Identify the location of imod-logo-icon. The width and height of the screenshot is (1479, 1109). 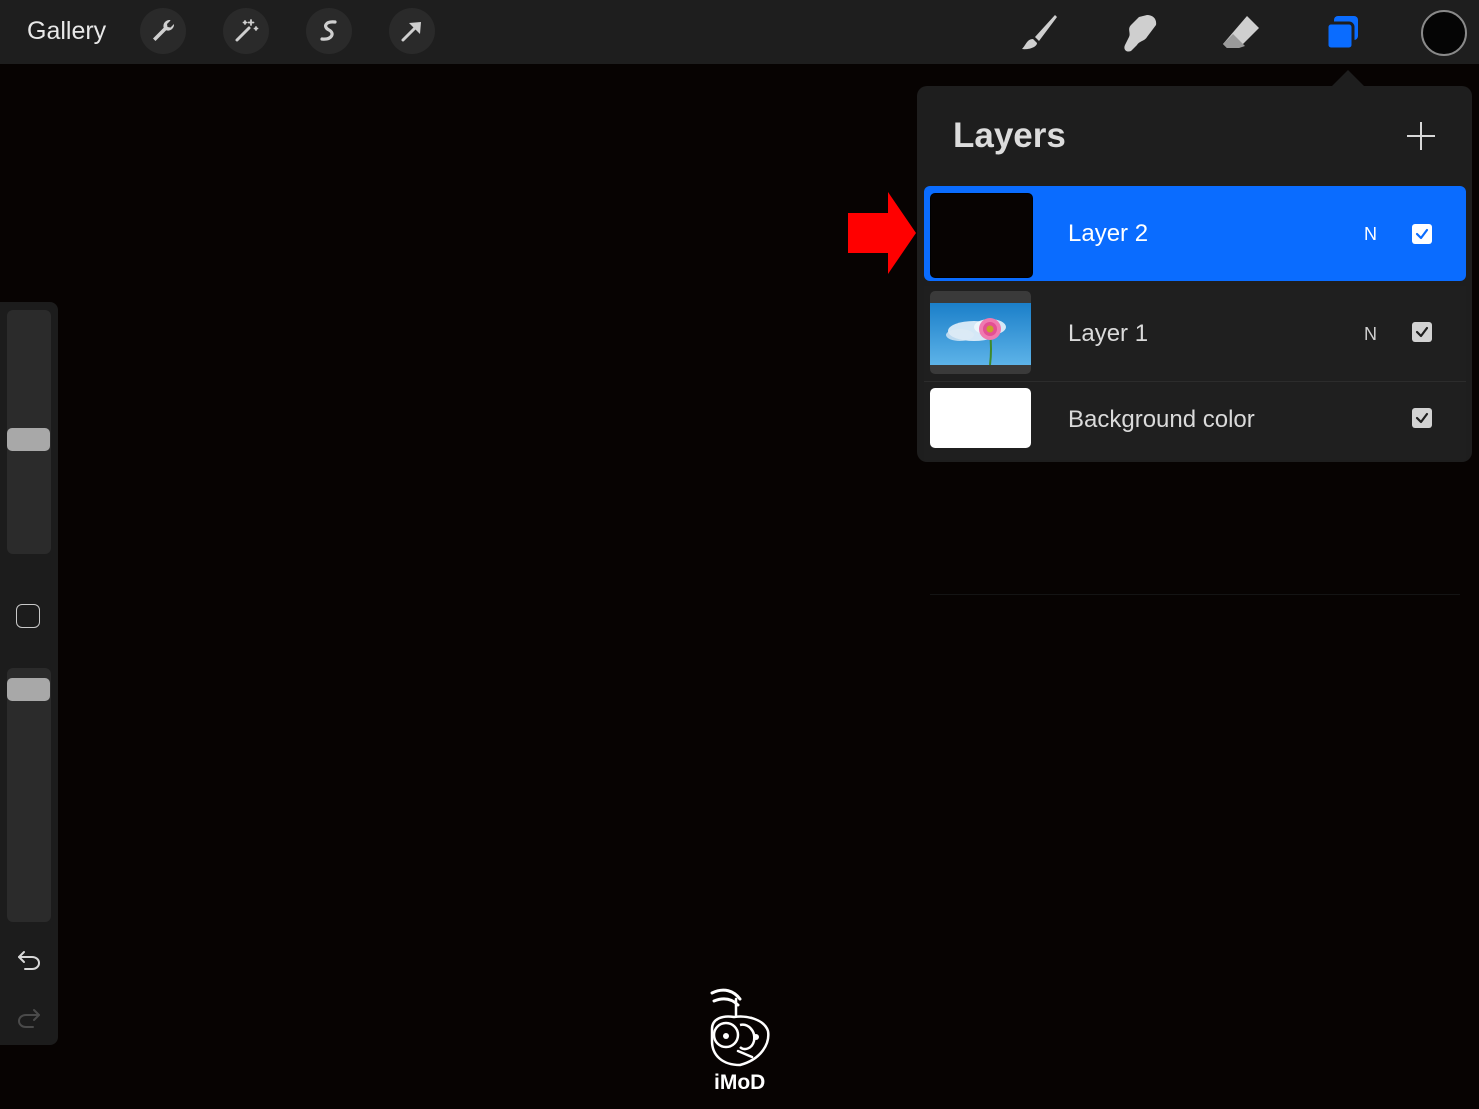
(740, 1027).